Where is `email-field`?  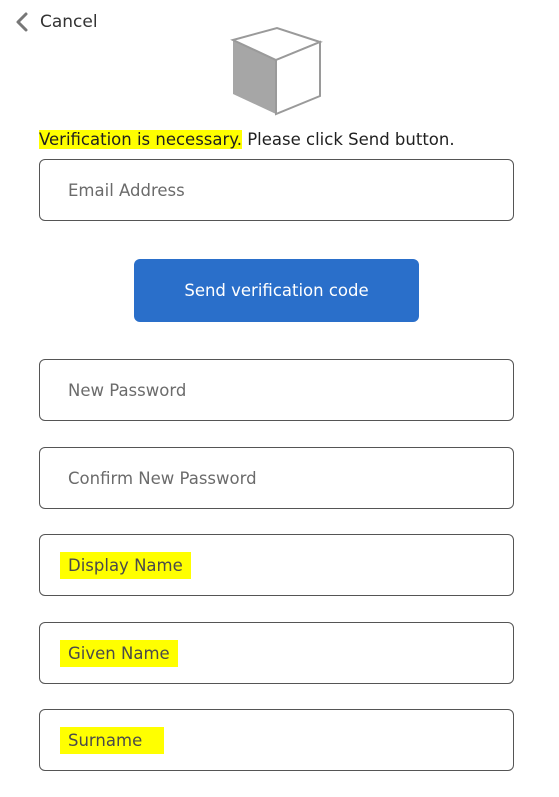
email-field is located at coordinates (276, 190).